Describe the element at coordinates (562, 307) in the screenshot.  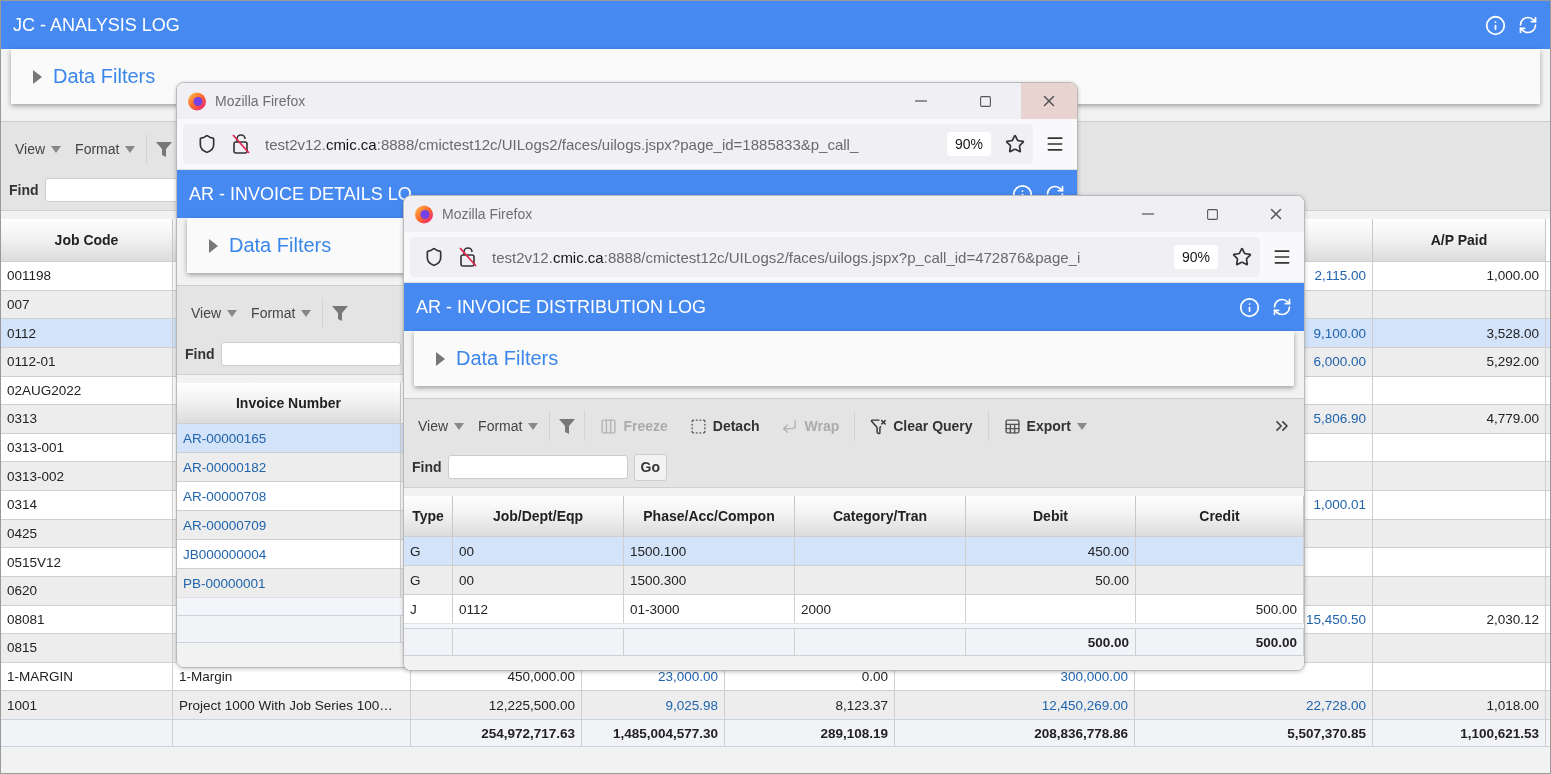
I see `page-title: AR - INVOICE DISTRIBUTION LOG` at that location.